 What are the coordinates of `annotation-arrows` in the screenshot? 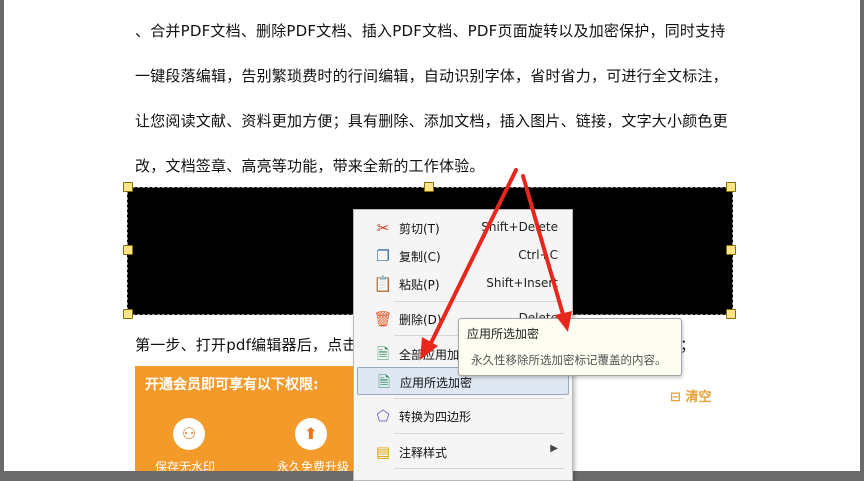 It's located at (496, 264).